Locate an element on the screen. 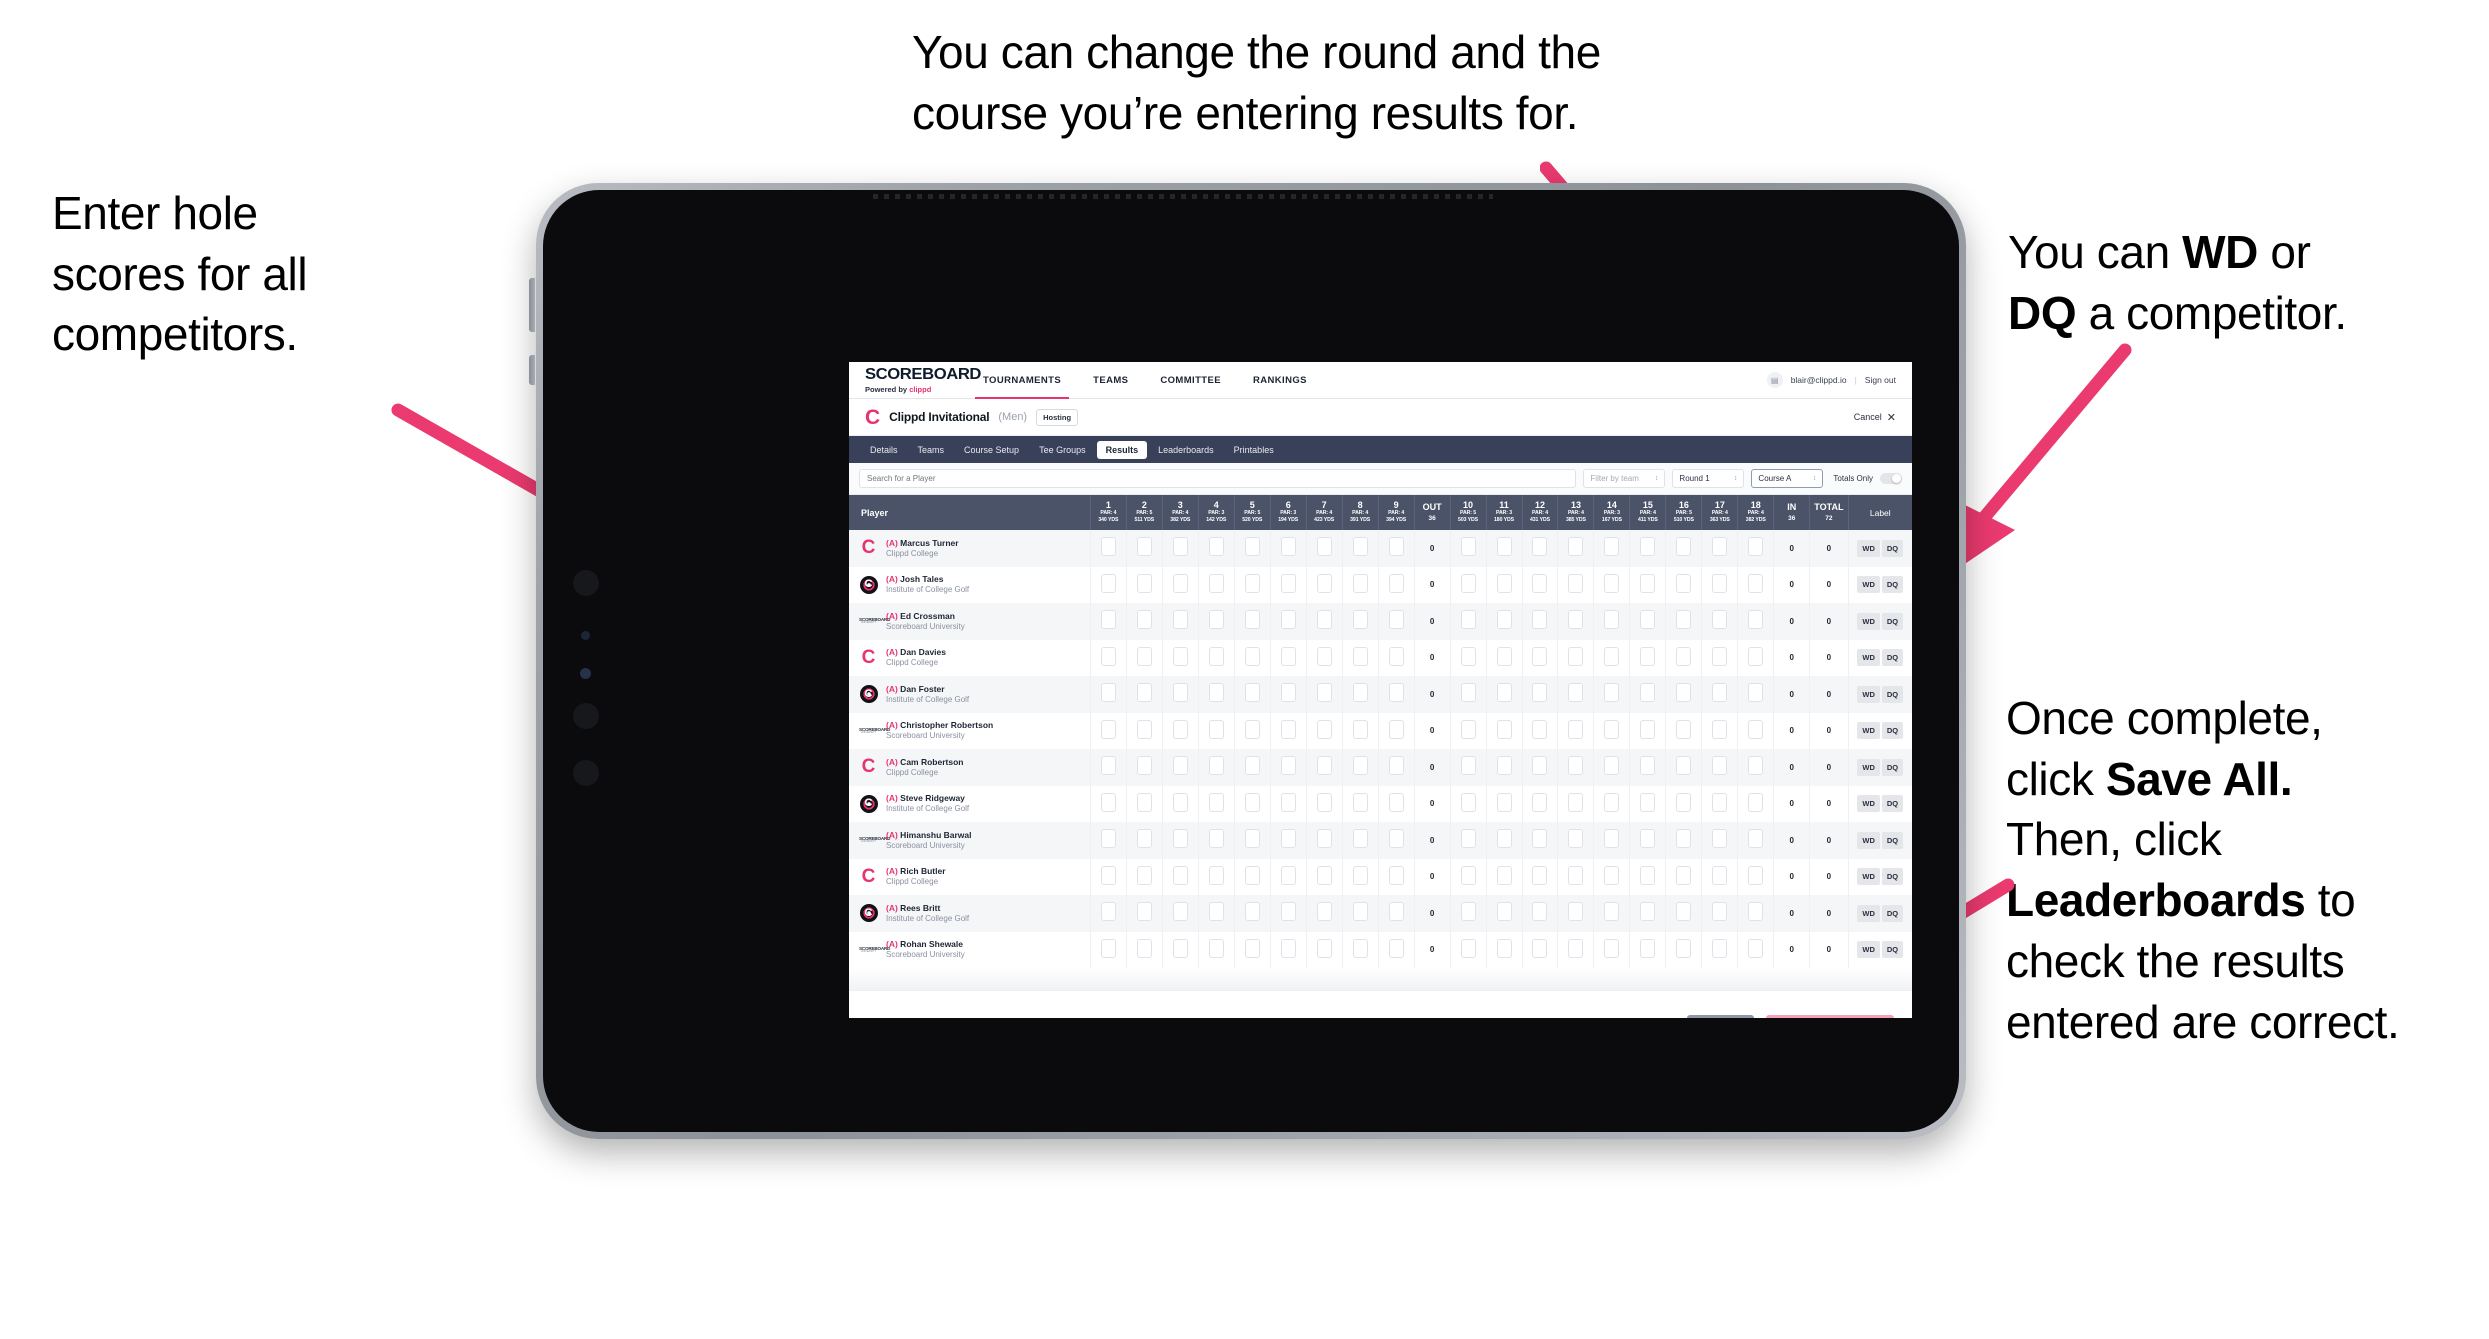 This screenshot has width=2489, height=1339. course-select: Course A ↕ is located at coordinates (1787, 478).